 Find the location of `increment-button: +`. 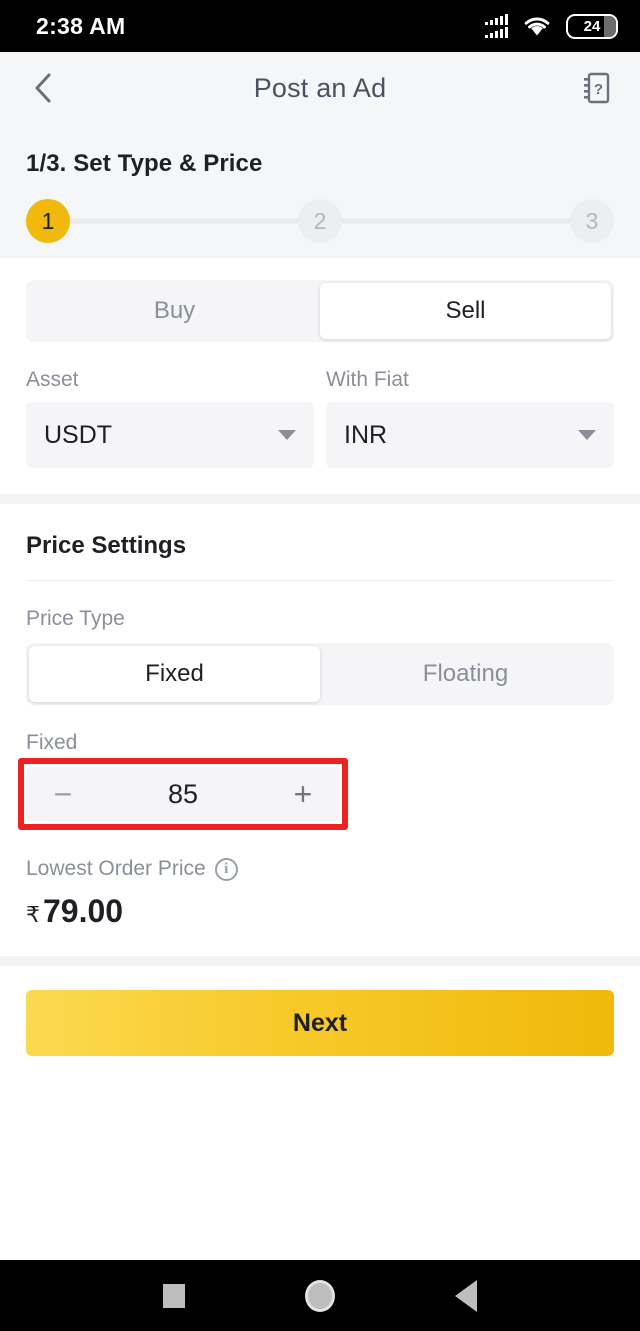

increment-button: + is located at coordinates (303, 794).